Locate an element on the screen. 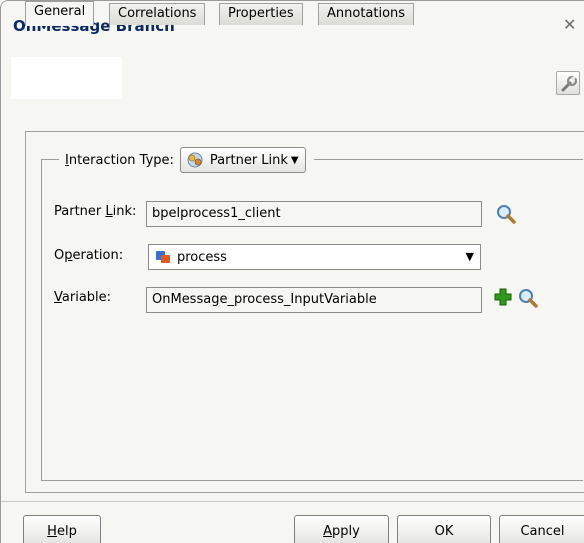 Image resolution: width=584 pixels, height=543 pixels. help-button: Help is located at coordinates (62, 529).